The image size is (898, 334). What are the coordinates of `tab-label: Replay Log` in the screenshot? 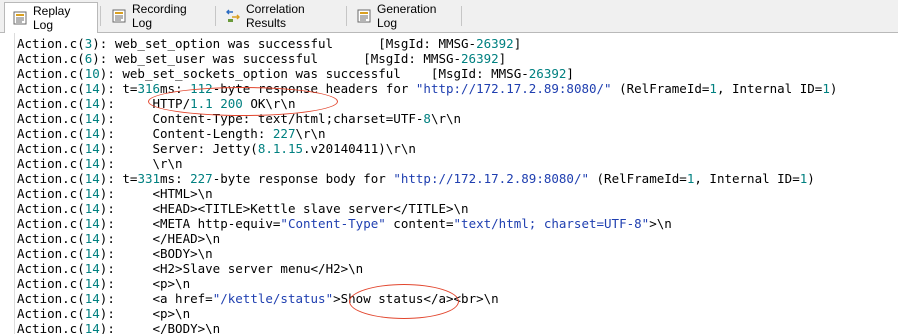 It's located at (52, 18).